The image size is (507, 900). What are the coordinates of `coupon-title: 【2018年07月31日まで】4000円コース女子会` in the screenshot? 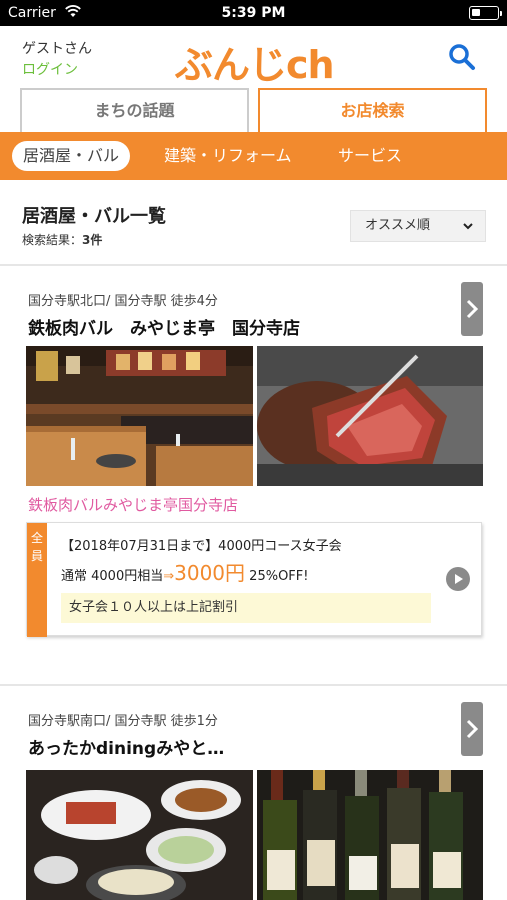 It's located at (201, 546).